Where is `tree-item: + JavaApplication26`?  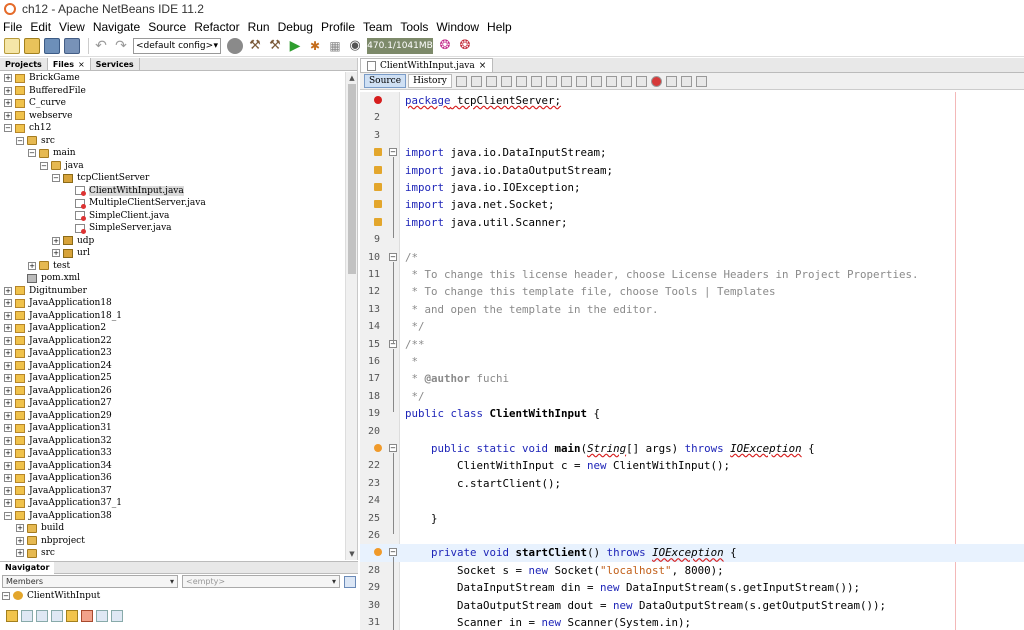
tree-item: + JavaApplication26 is located at coordinates (58, 391).